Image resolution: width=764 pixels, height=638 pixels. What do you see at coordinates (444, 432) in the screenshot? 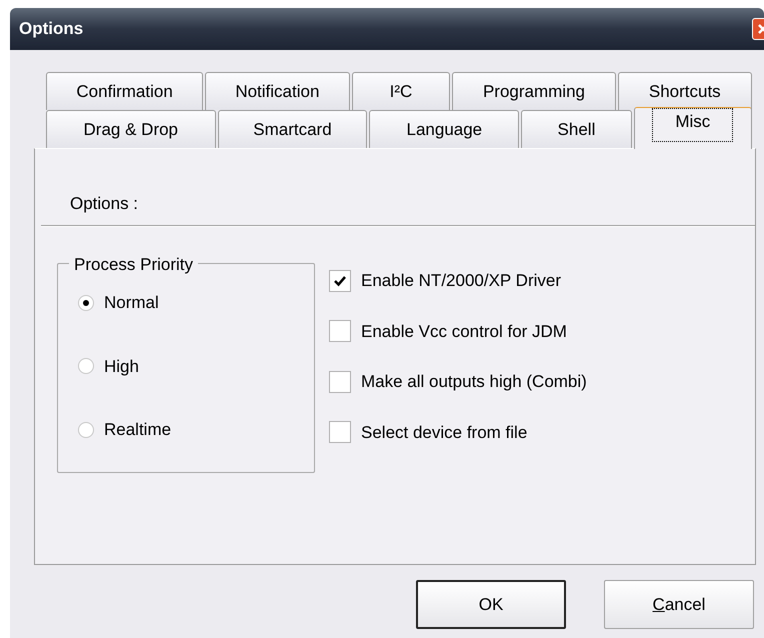
I see `checkbox-label: Select device from file` at bounding box center [444, 432].